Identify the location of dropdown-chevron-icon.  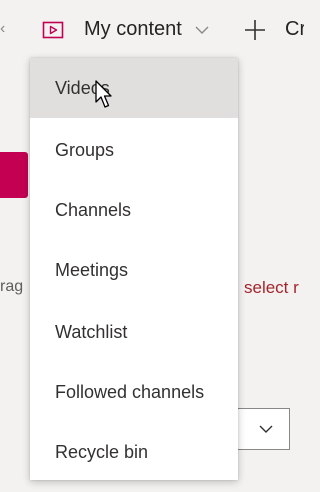
(266, 429).